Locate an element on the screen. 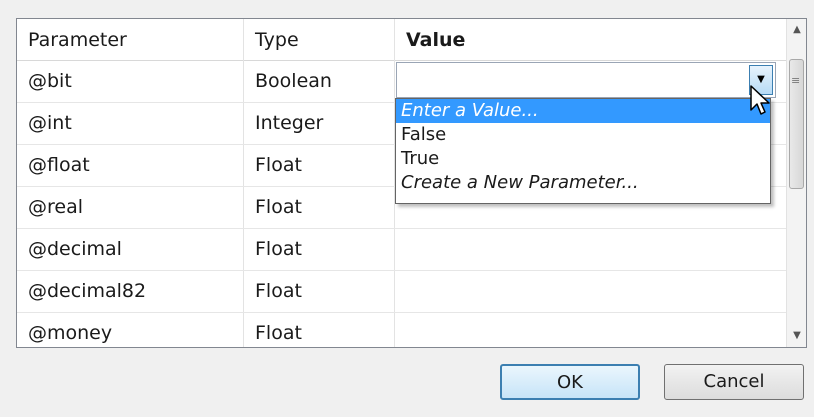 This screenshot has height=417, width=814. parameter-cell: @money is located at coordinates (70, 333).